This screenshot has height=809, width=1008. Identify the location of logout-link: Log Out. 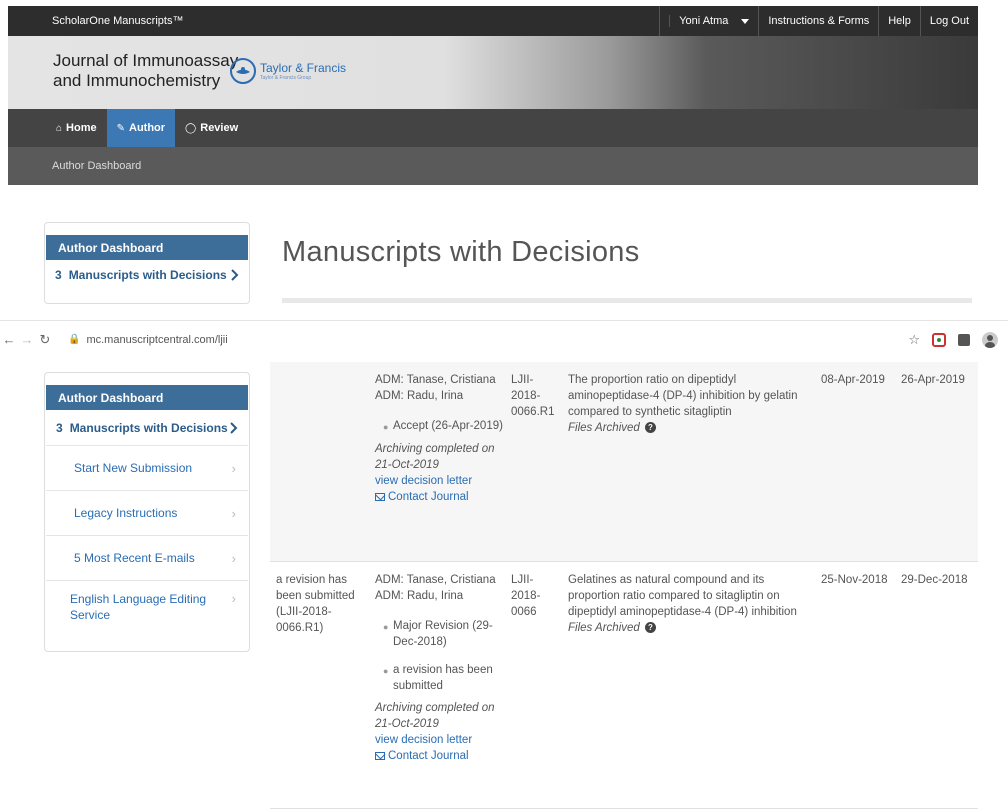
(948, 21).